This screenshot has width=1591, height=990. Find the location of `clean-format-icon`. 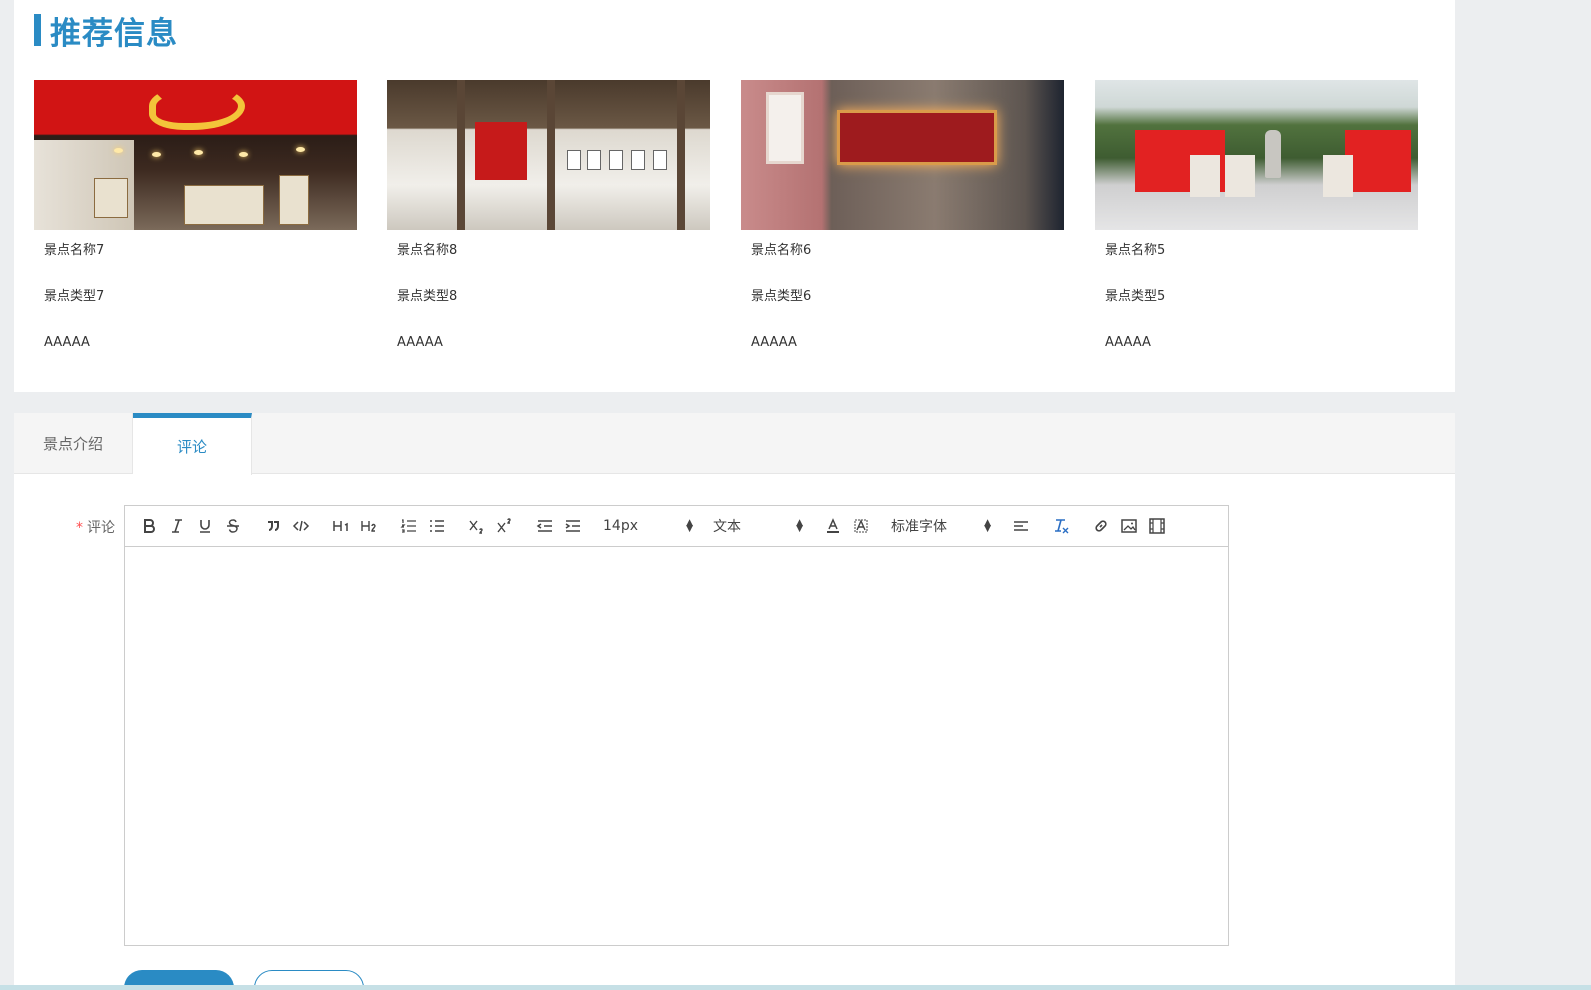

clean-format-icon is located at coordinates (1061, 526).